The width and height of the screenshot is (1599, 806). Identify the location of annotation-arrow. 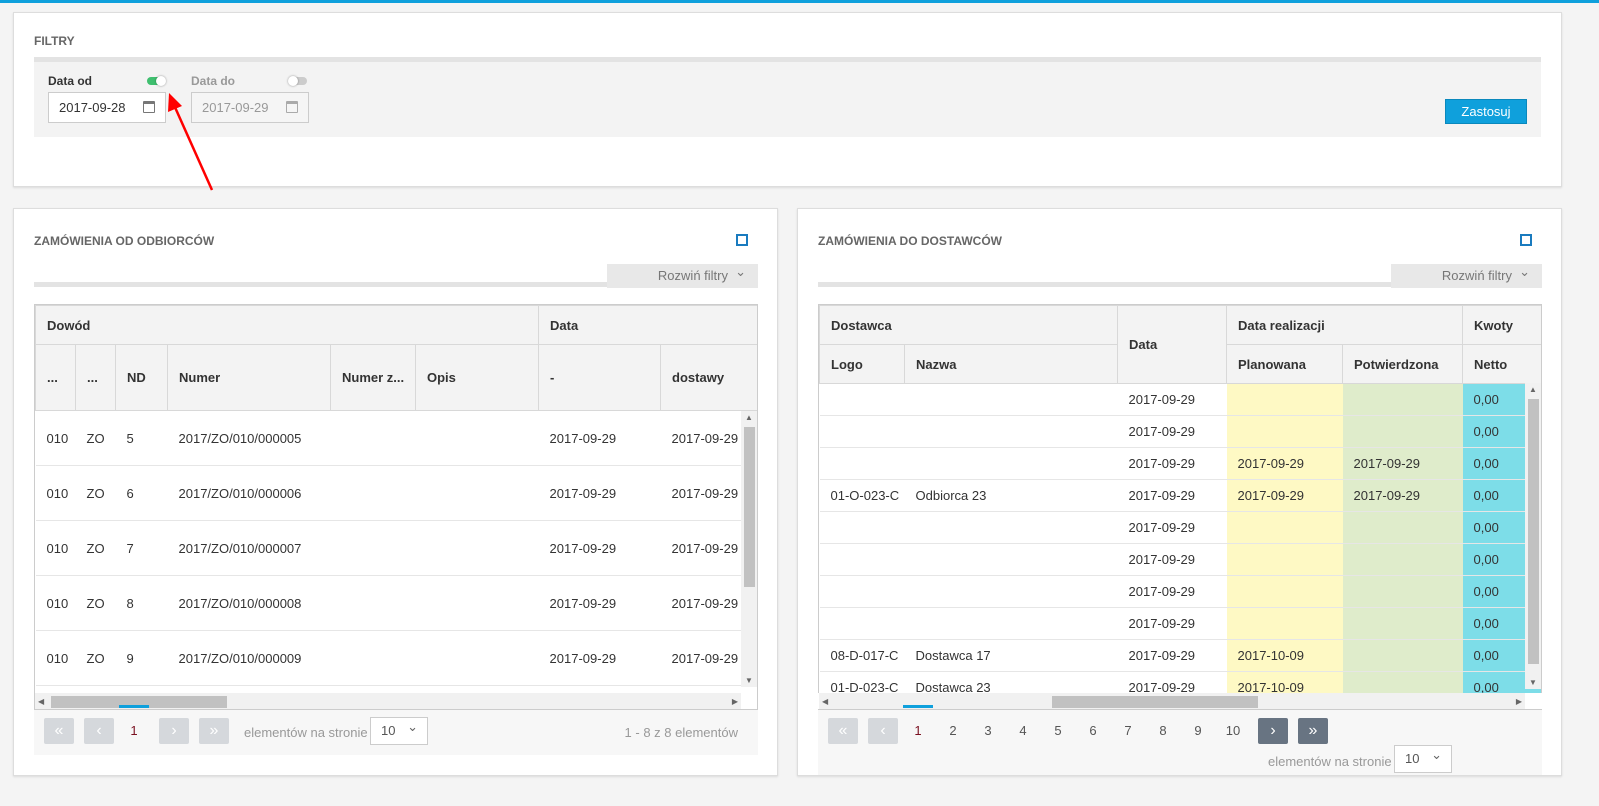
(191, 142).